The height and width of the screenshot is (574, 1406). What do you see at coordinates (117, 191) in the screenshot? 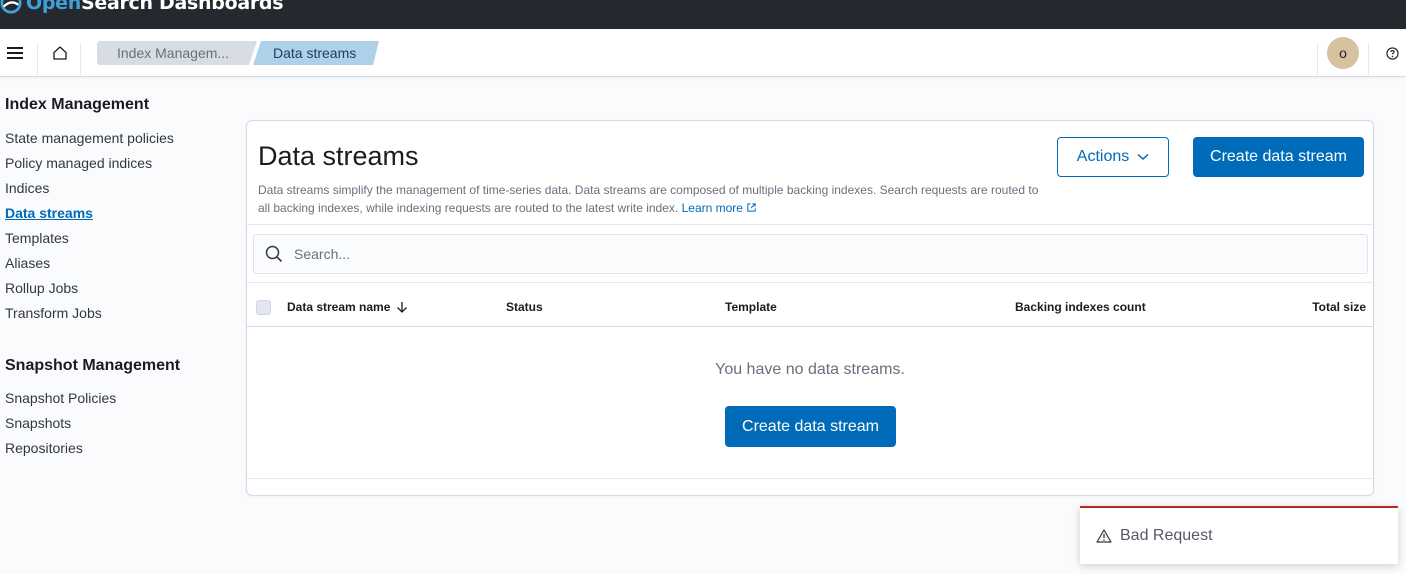
I see `sidebar-item-indices: Indices` at bounding box center [117, 191].